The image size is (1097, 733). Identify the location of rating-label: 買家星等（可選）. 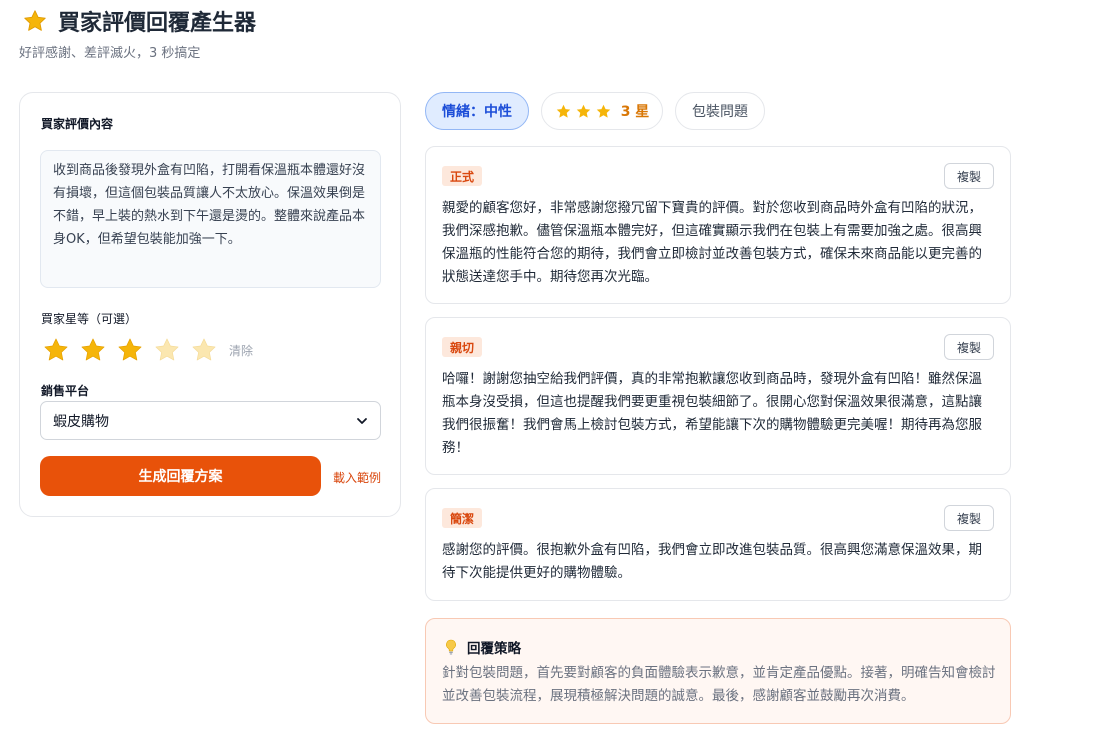
(89, 319).